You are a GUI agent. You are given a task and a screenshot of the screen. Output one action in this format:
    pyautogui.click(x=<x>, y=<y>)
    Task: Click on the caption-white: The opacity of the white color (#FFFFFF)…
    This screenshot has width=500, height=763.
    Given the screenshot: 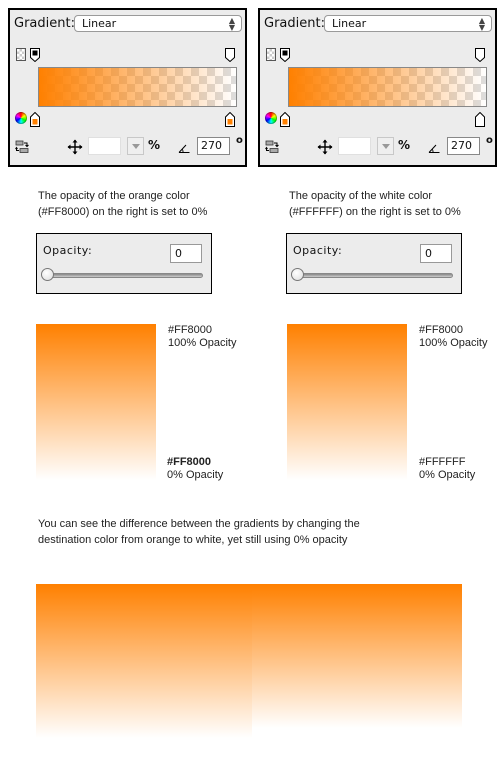 What is the action you would take?
    pyautogui.click(x=375, y=204)
    